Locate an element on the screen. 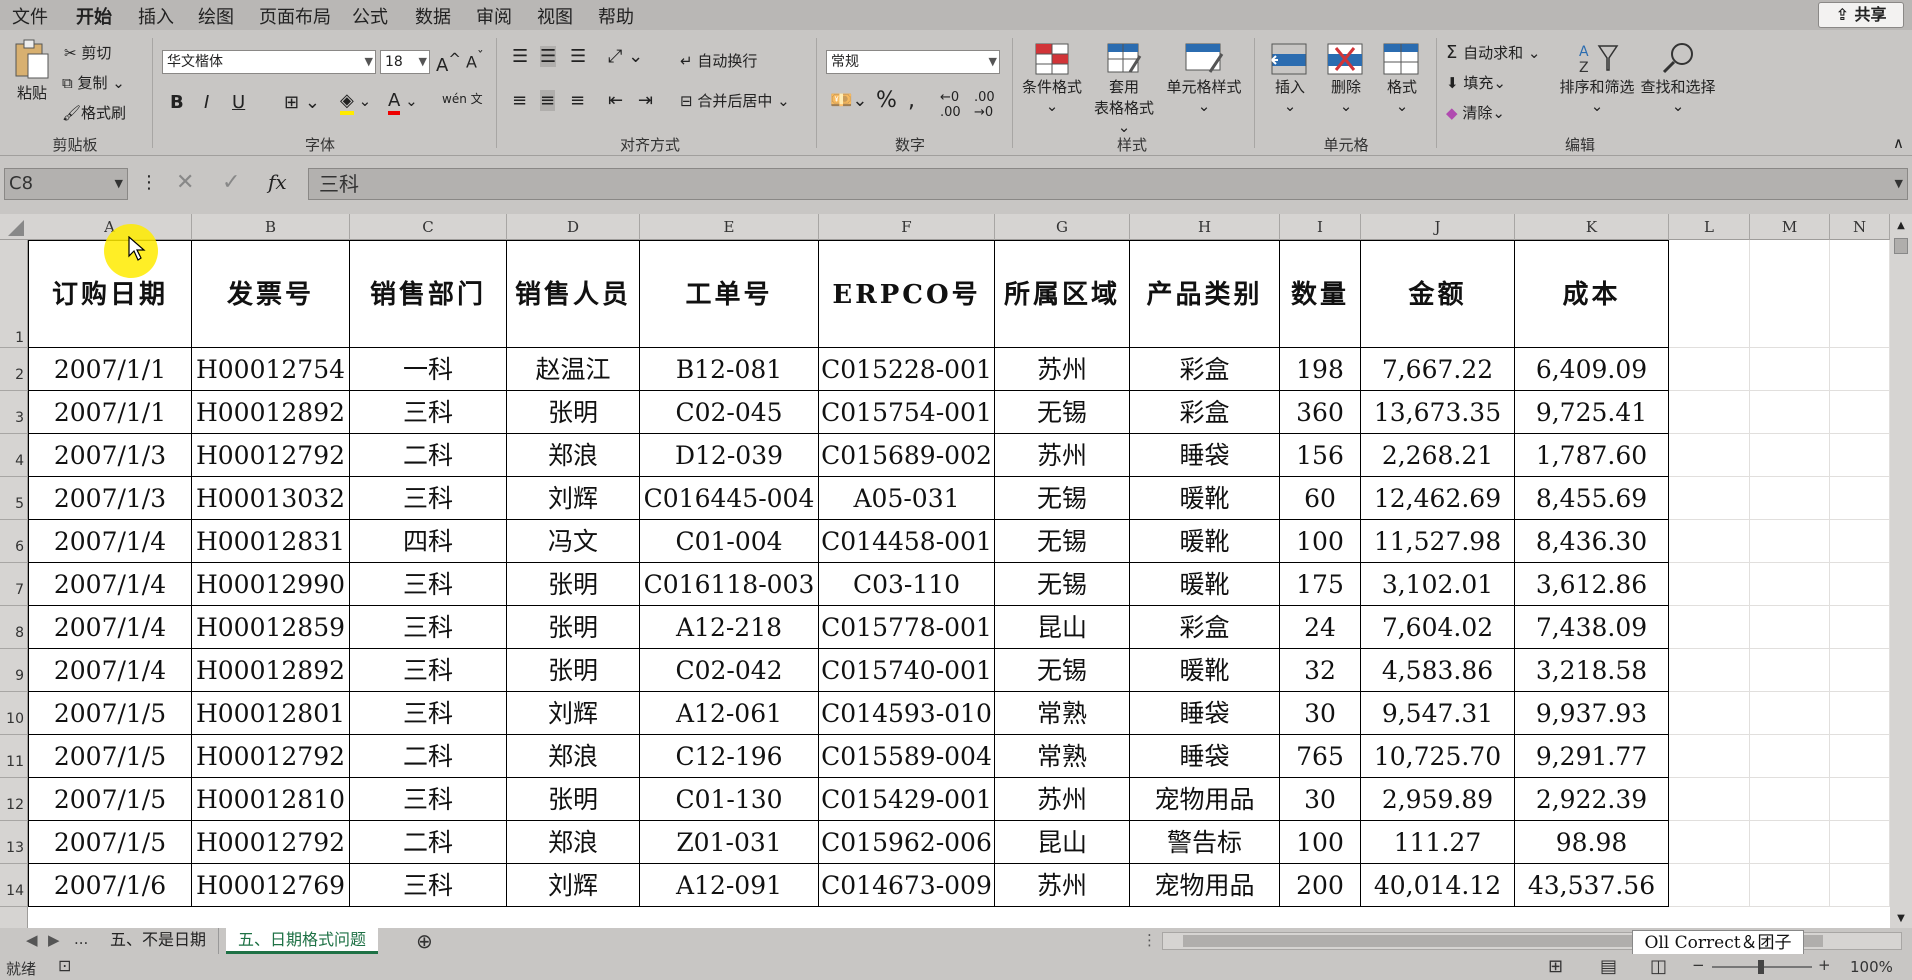  table-cell: 2,268.21 is located at coordinates (1438, 455).